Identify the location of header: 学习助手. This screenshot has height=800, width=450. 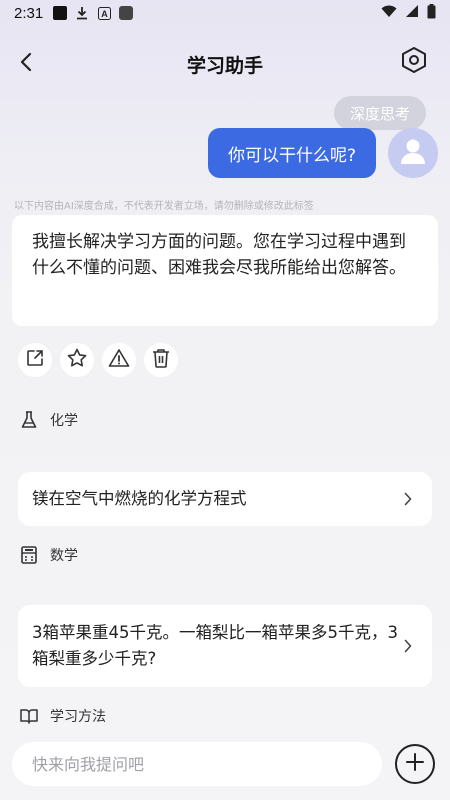
(225, 64).